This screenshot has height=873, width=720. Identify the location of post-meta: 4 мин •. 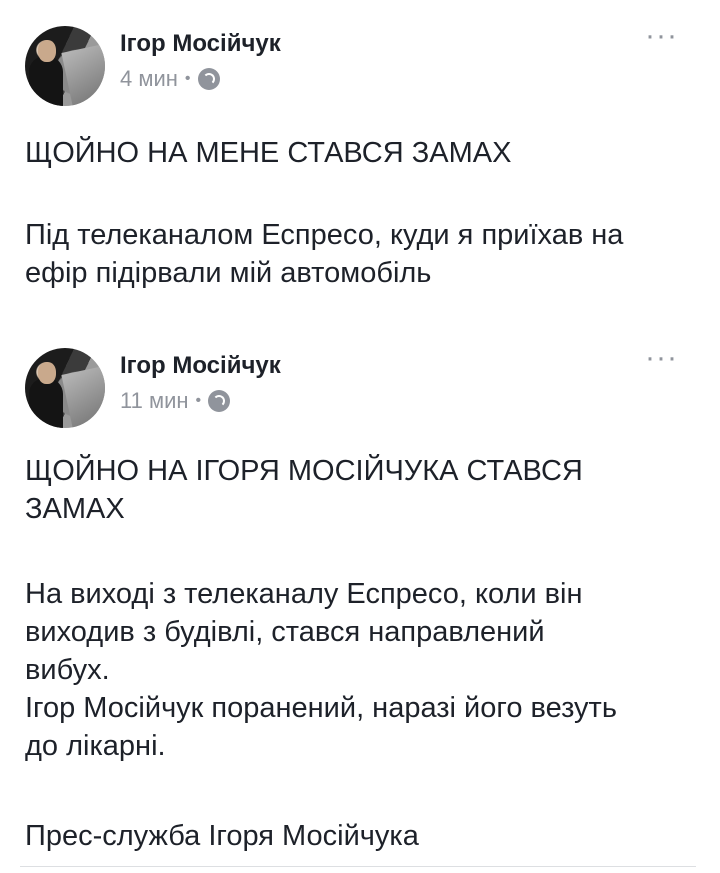
(170, 79).